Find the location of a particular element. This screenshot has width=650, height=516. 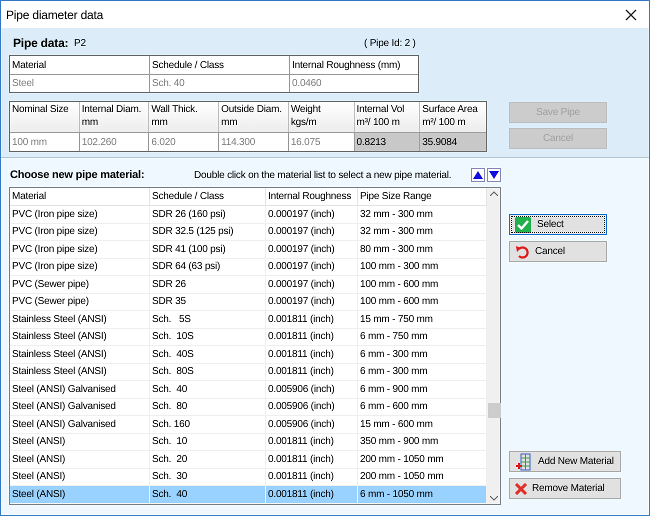

table-cell: Sch. 40S is located at coordinates (208, 354).